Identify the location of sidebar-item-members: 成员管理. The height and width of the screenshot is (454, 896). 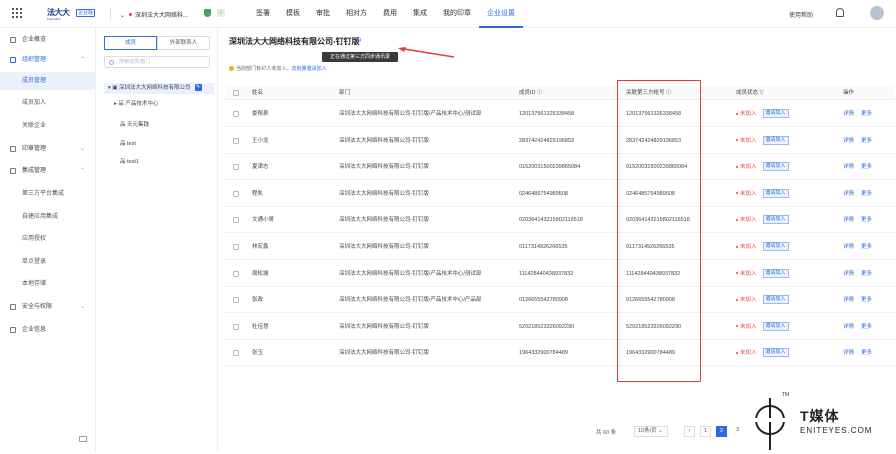
(48, 81).